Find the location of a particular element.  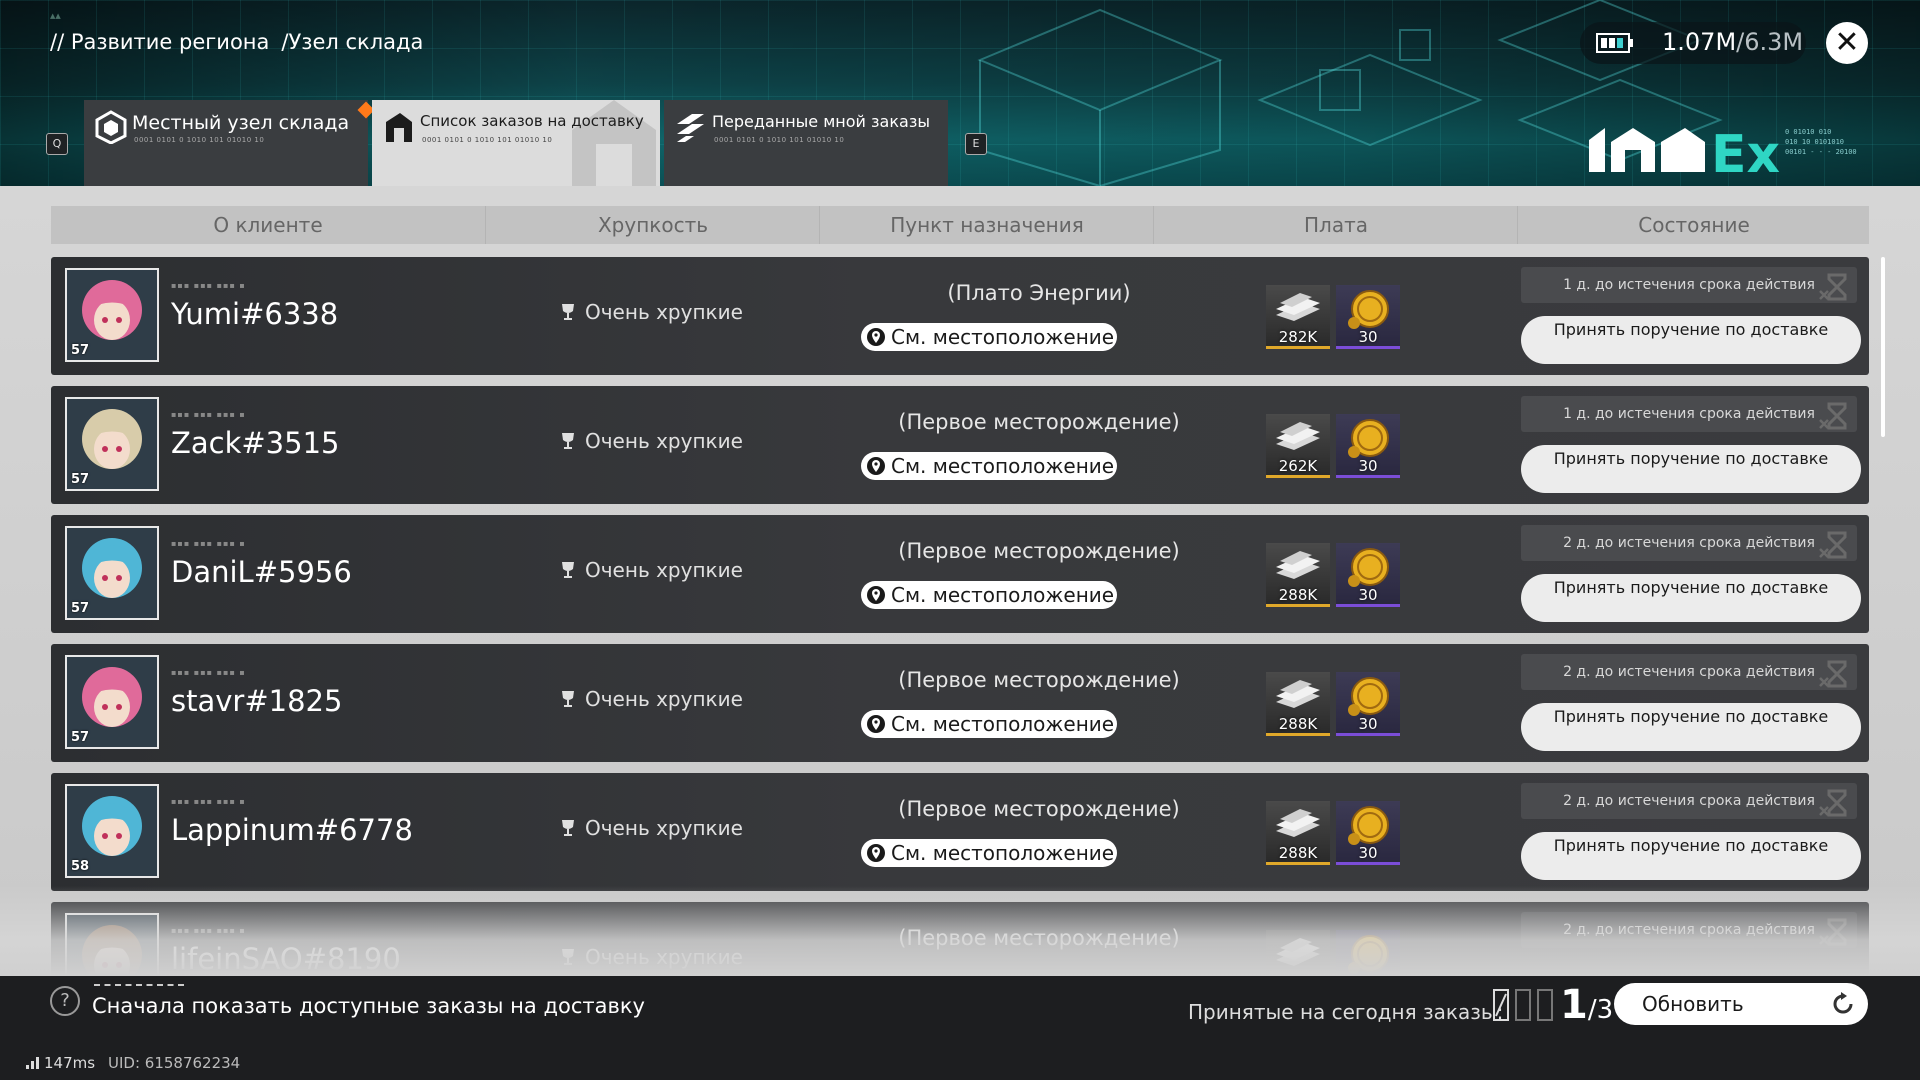

column-header-destination: Пункт назначения is located at coordinates (986, 225).